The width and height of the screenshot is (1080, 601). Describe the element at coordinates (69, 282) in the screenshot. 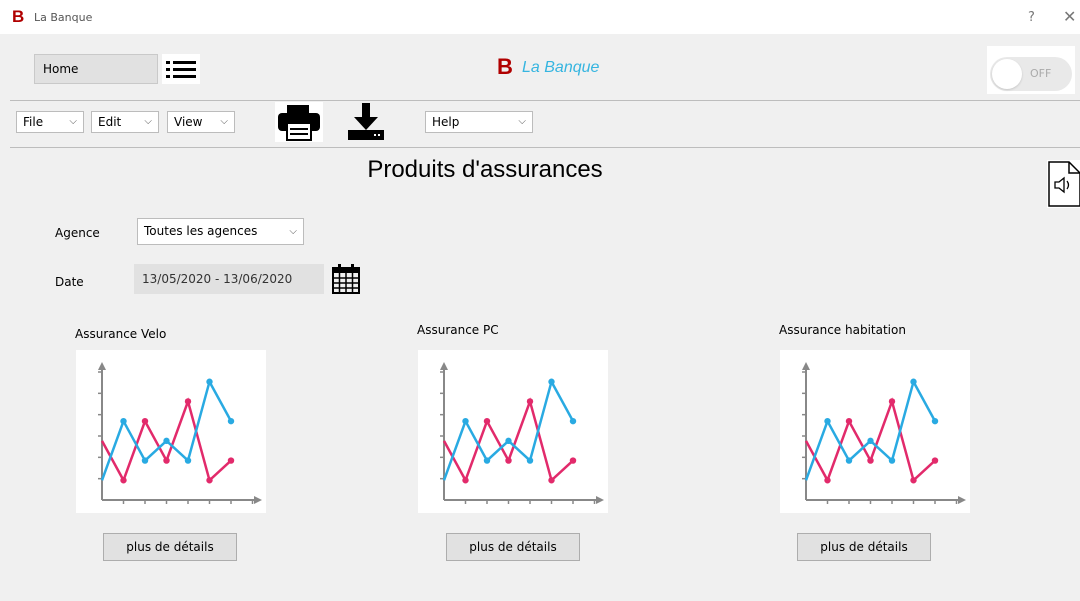

I see `date-label: Date` at that location.